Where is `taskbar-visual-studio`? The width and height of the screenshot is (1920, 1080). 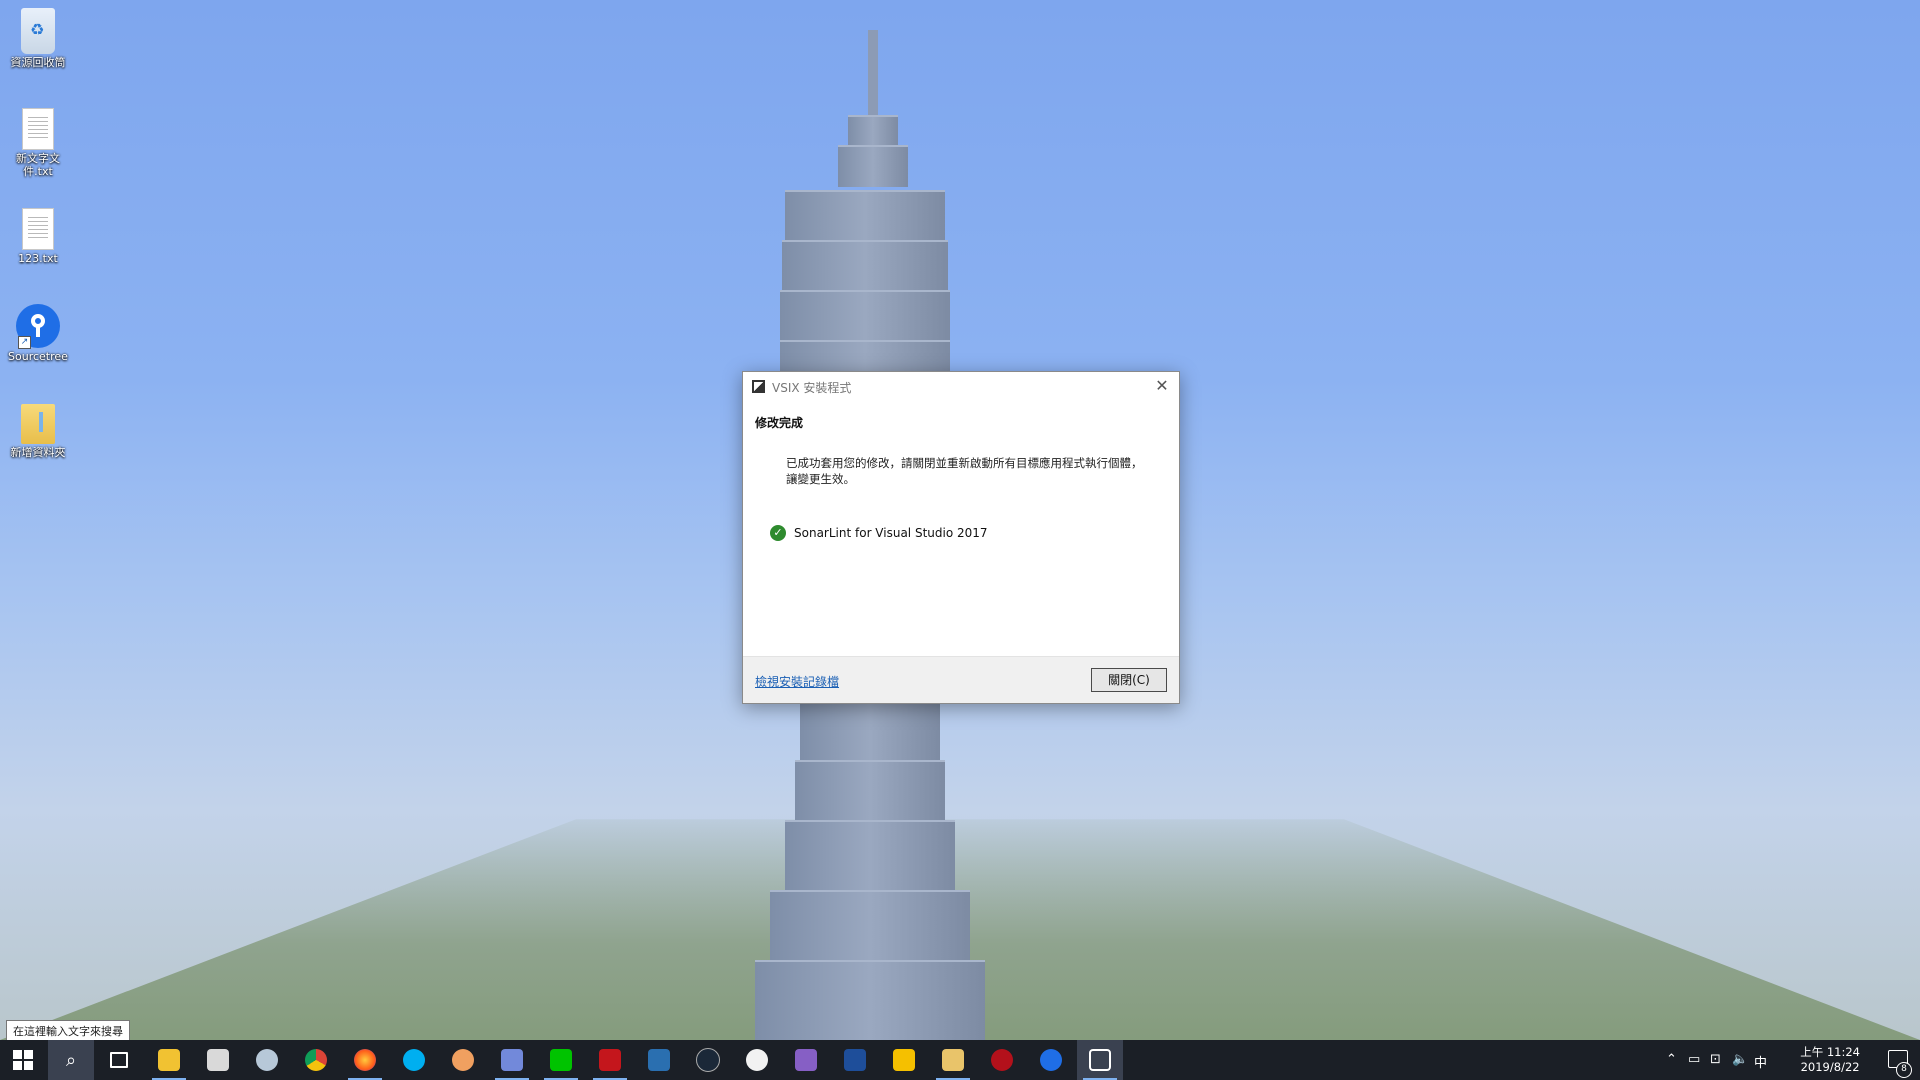 taskbar-visual-studio is located at coordinates (806, 1060).